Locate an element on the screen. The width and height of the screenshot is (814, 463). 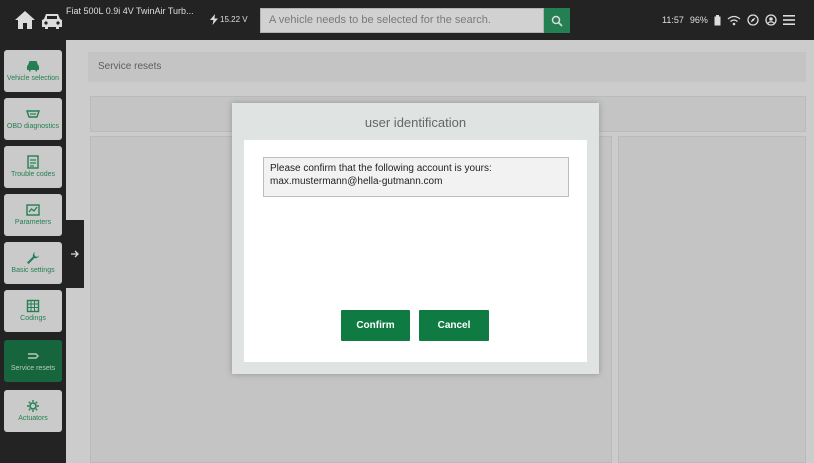
cancel-button: Cancel is located at coordinates (454, 325).